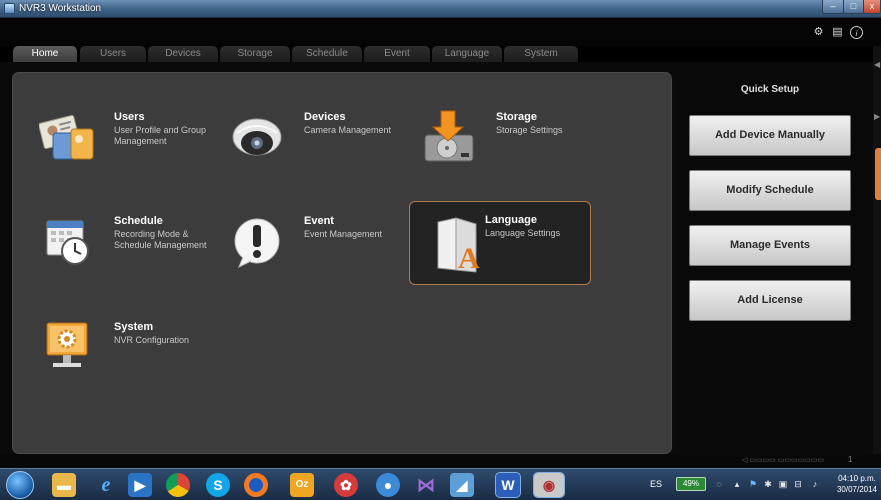 Image resolution: width=881 pixels, height=500 pixels. Describe the element at coordinates (348, 130) in the screenshot. I see `tile-description: Camera Management` at that location.